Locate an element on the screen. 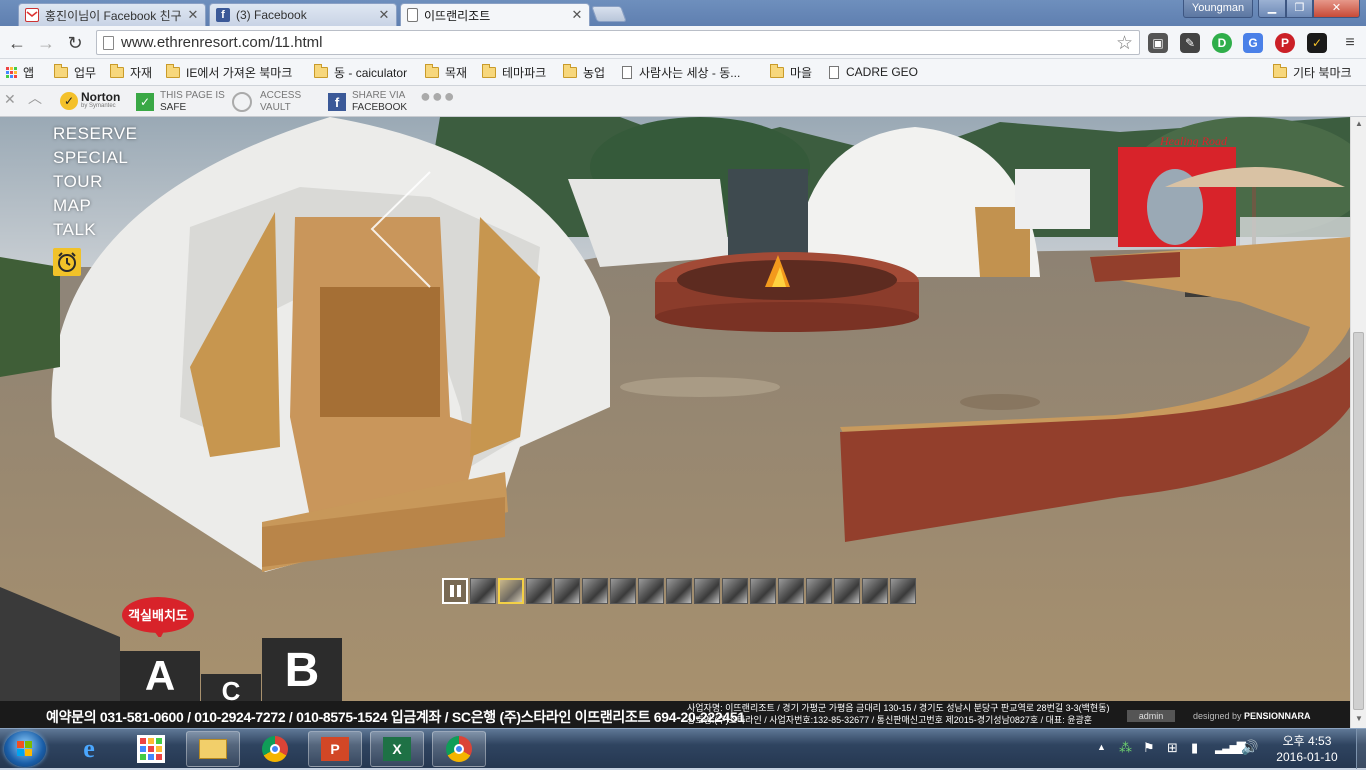 This screenshot has width=1366, height=770. excel-icon: X is located at coordinates (397, 749).